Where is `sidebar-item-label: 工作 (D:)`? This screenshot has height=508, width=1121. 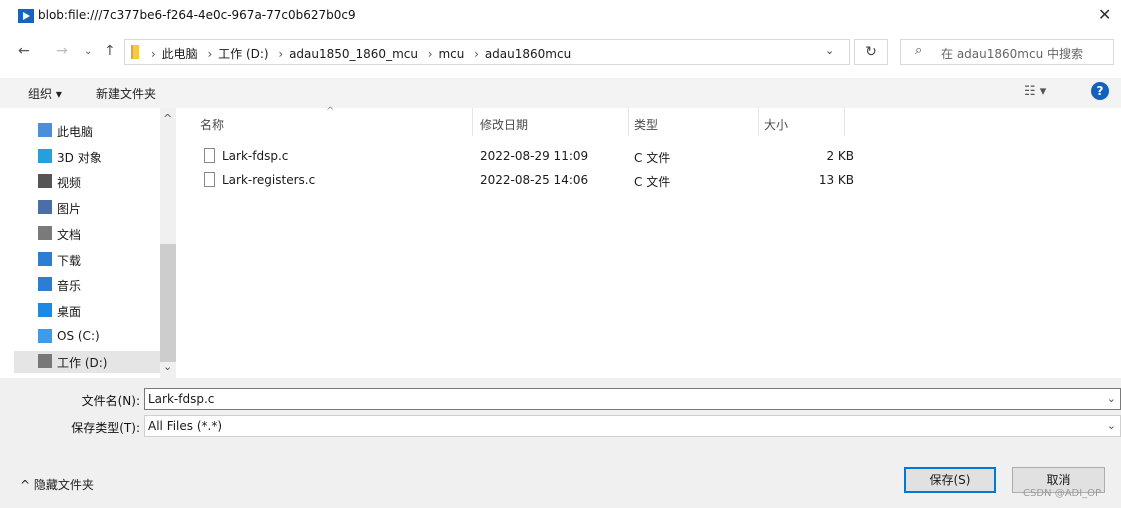
sidebar-item-label: 工作 (D:) is located at coordinates (82, 363).